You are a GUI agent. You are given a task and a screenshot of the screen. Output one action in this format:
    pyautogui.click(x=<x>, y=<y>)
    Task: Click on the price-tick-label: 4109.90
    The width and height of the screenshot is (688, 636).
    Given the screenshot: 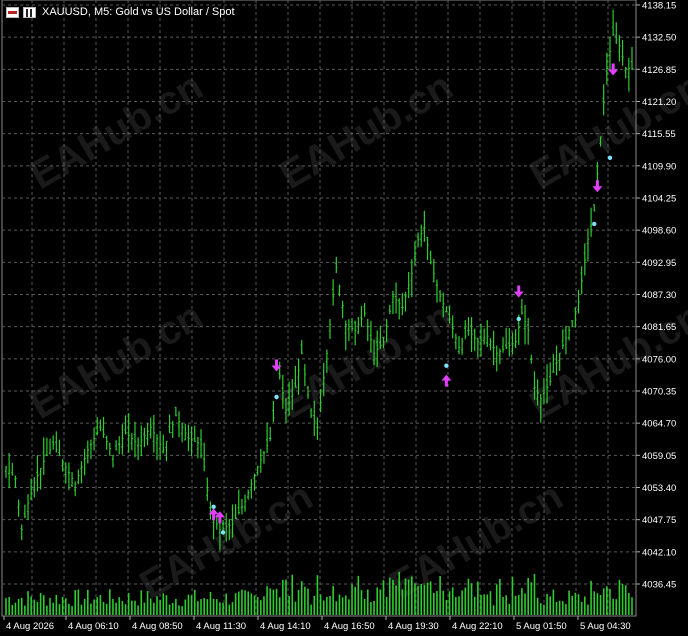 What is the action you would take?
    pyautogui.click(x=659, y=166)
    